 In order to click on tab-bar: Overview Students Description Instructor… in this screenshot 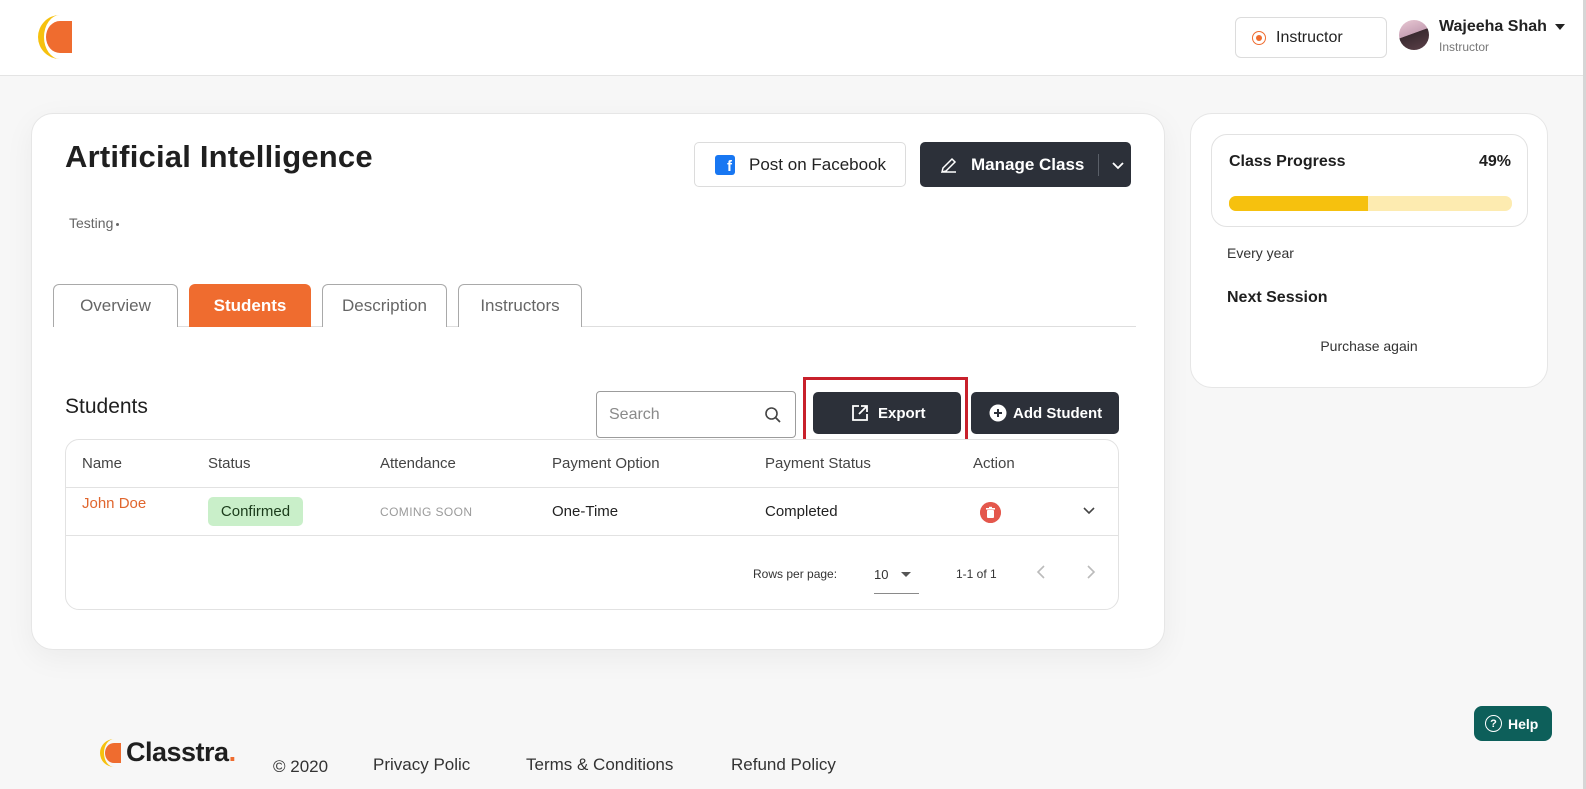, I will do `click(594, 305)`.